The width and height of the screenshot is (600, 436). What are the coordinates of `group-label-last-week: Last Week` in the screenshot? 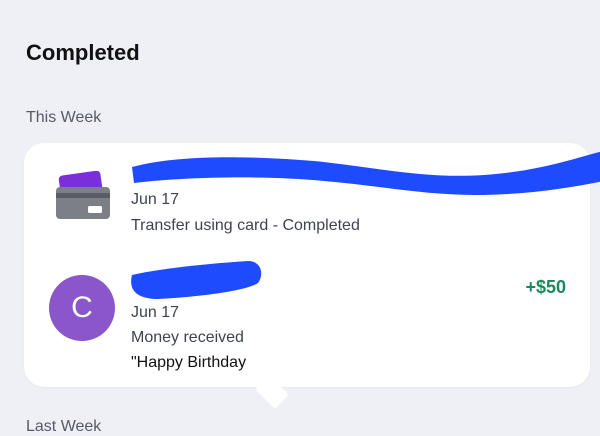 It's located at (64, 426).